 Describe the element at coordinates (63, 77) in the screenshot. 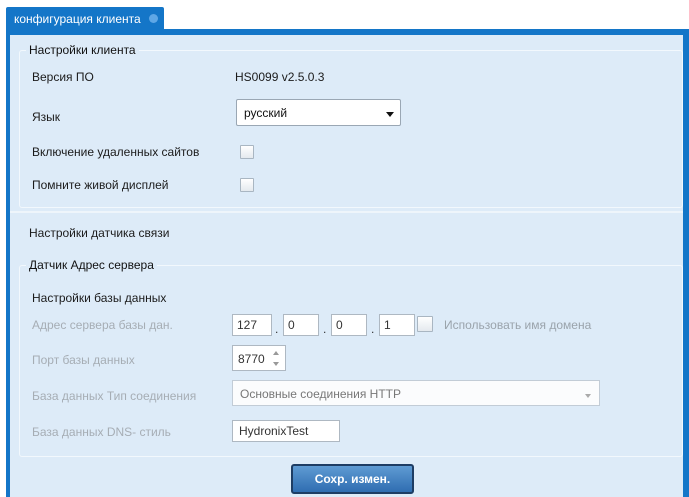

I see `version-label: Версия ПО` at that location.